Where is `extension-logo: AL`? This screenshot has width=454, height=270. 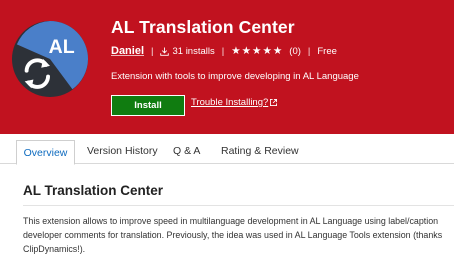 extension-logo: AL is located at coordinates (50, 59).